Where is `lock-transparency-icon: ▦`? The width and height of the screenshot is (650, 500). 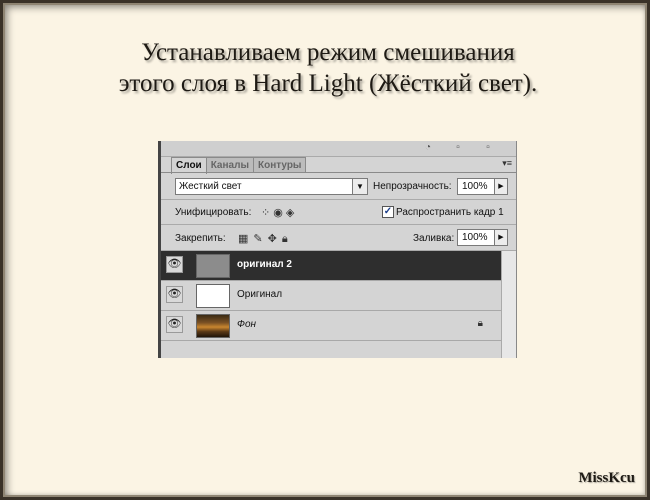
lock-transparency-icon: ▦ is located at coordinates (245, 239).